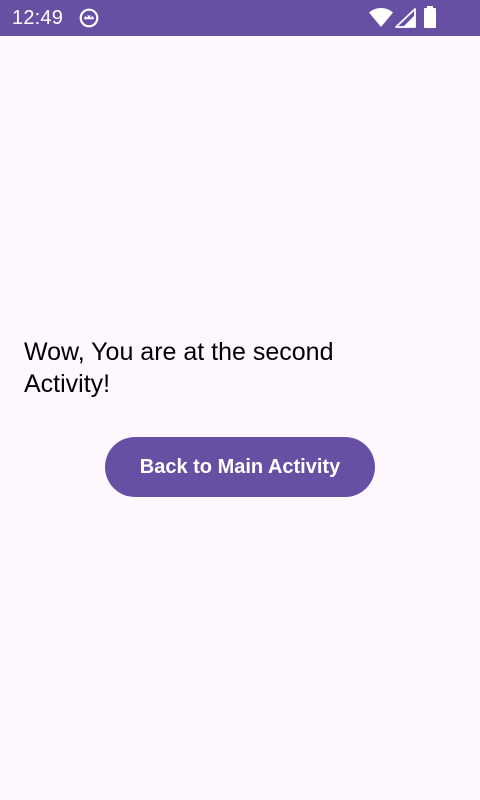 This screenshot has width=480, height=800. What do you see at coordinates (38, 18) in the screenshot?
I see `status-time: 12:49` at bounding box center [38, 18].